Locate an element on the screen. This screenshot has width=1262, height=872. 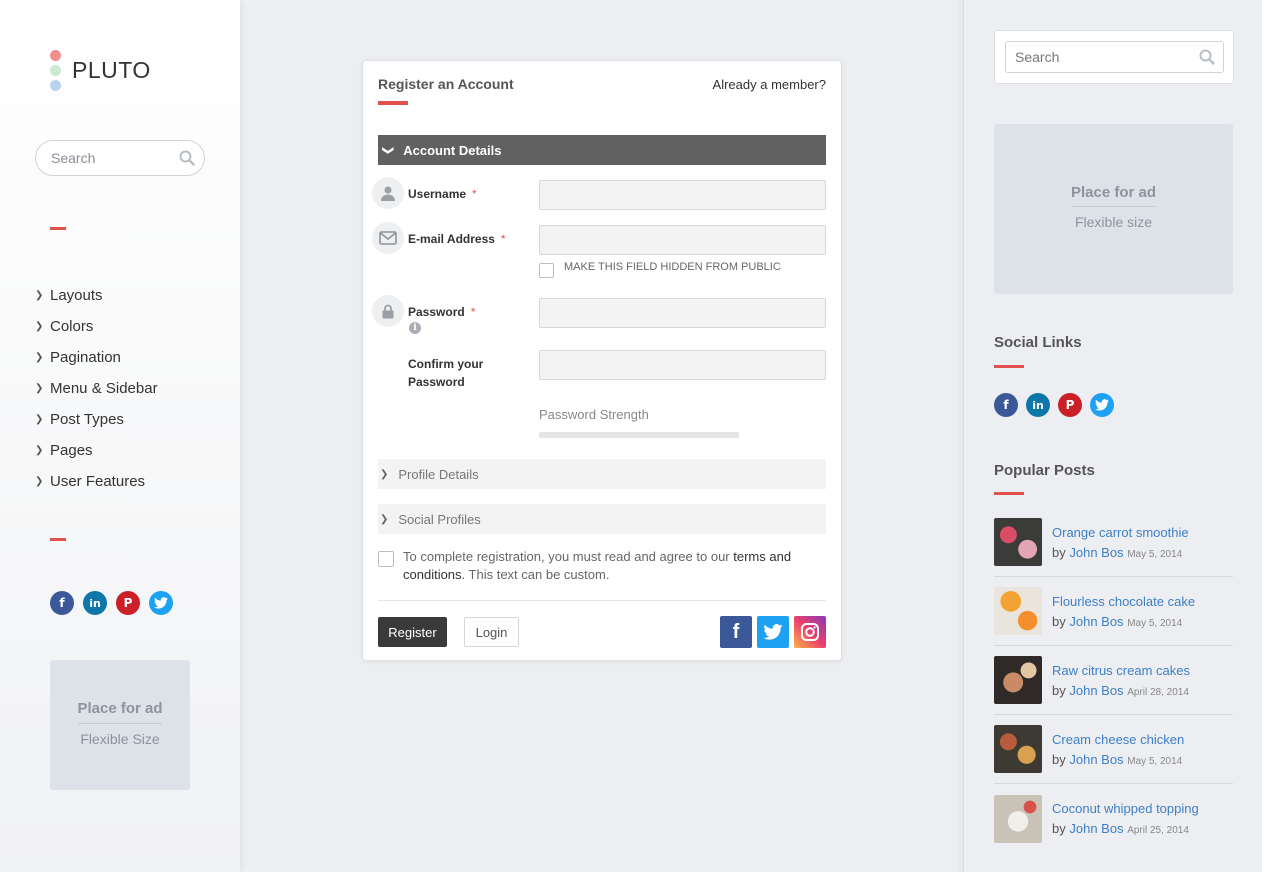
left-search-input is located at coordinates (111, 158).